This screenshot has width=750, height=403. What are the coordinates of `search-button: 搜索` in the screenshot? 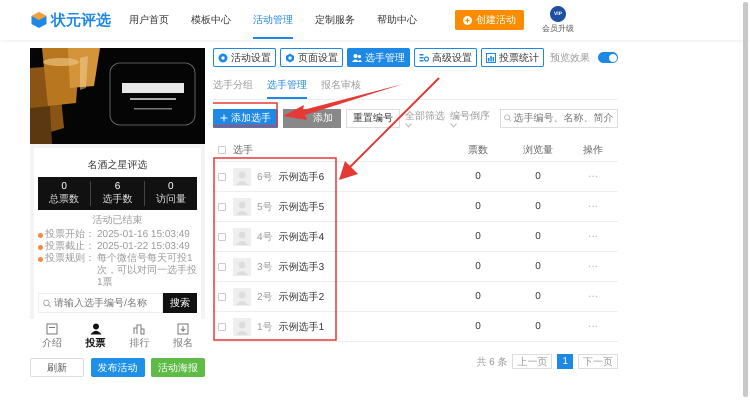 It's located at (180, 303).